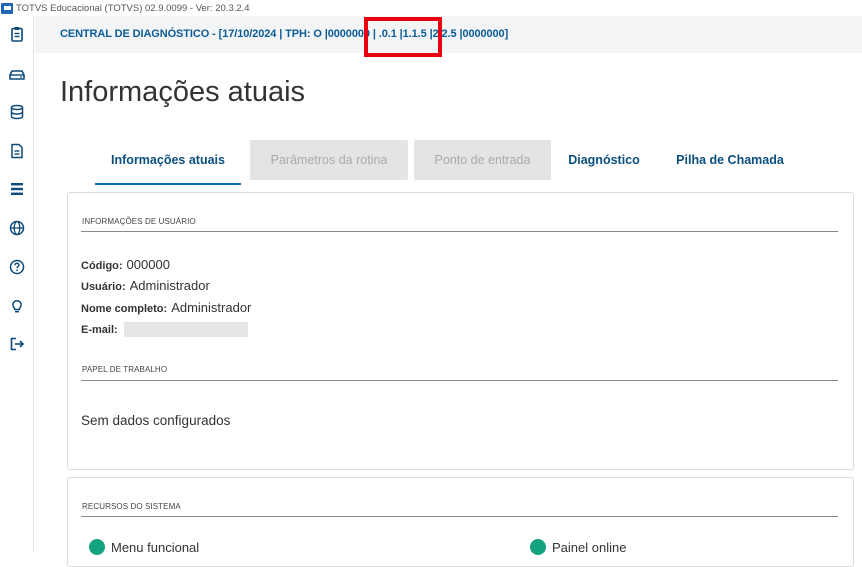 This screenshot has width=862, height=567. Describe the element at coordinates (17, 151) in the screenshot. I see `document-icon` at that location.